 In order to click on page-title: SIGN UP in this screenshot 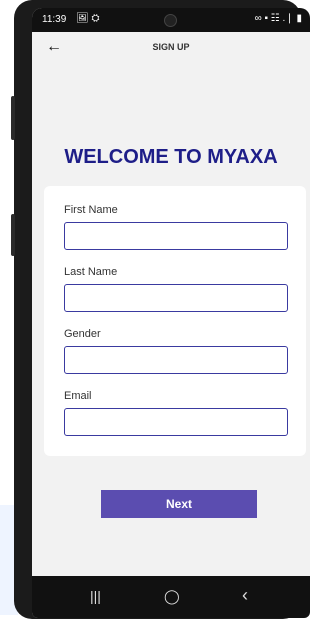, I will do `click(171, 47)`.